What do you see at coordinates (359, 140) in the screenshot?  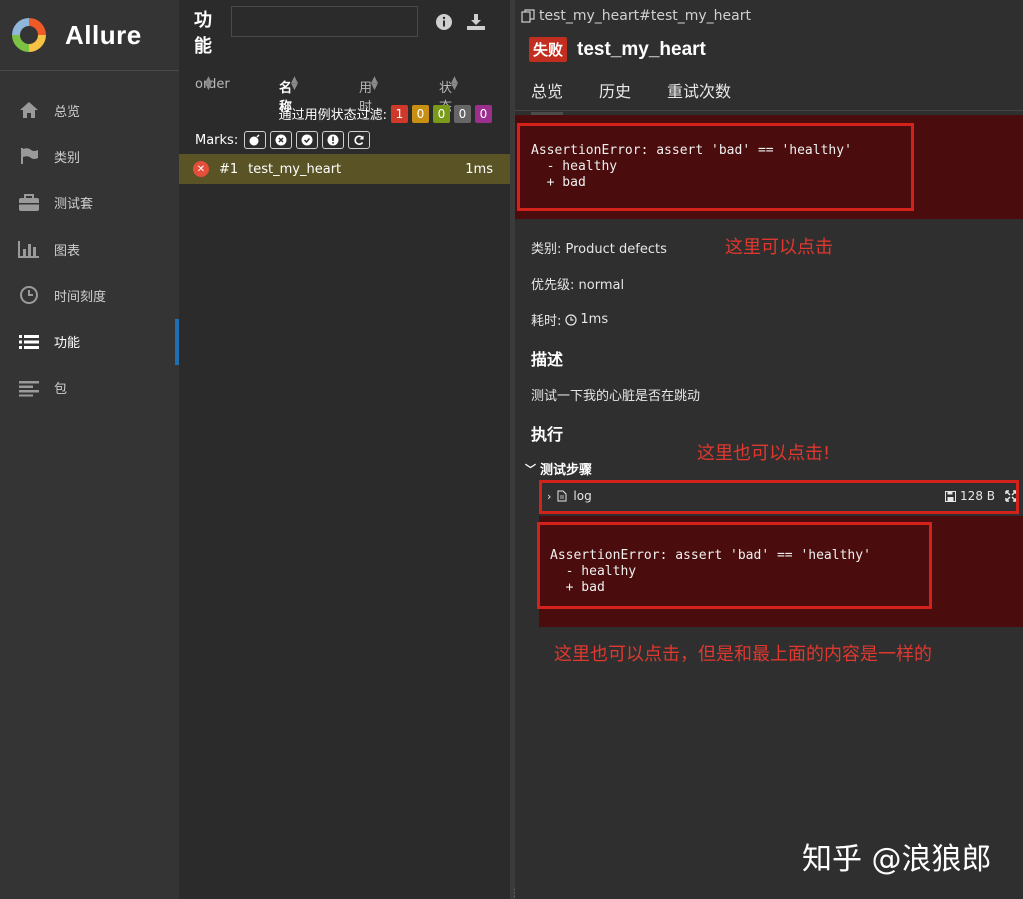 I see `refresh-icon` at bounding box center [359, 140].